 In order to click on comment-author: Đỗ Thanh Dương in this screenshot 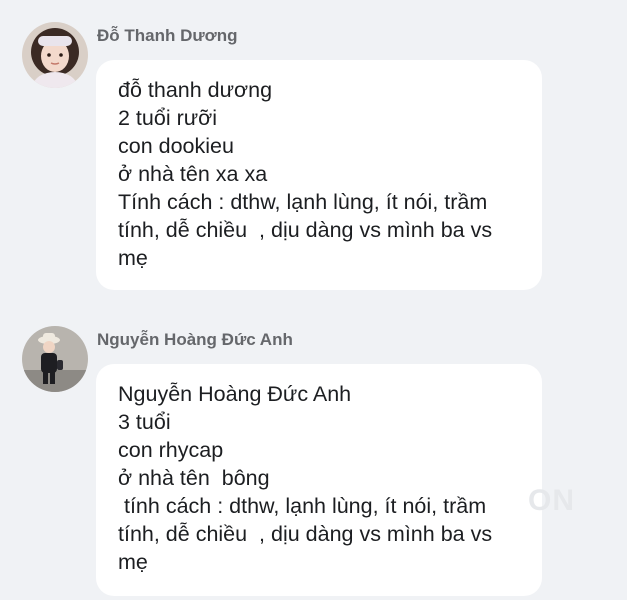, I will do `click(167, 36)`.